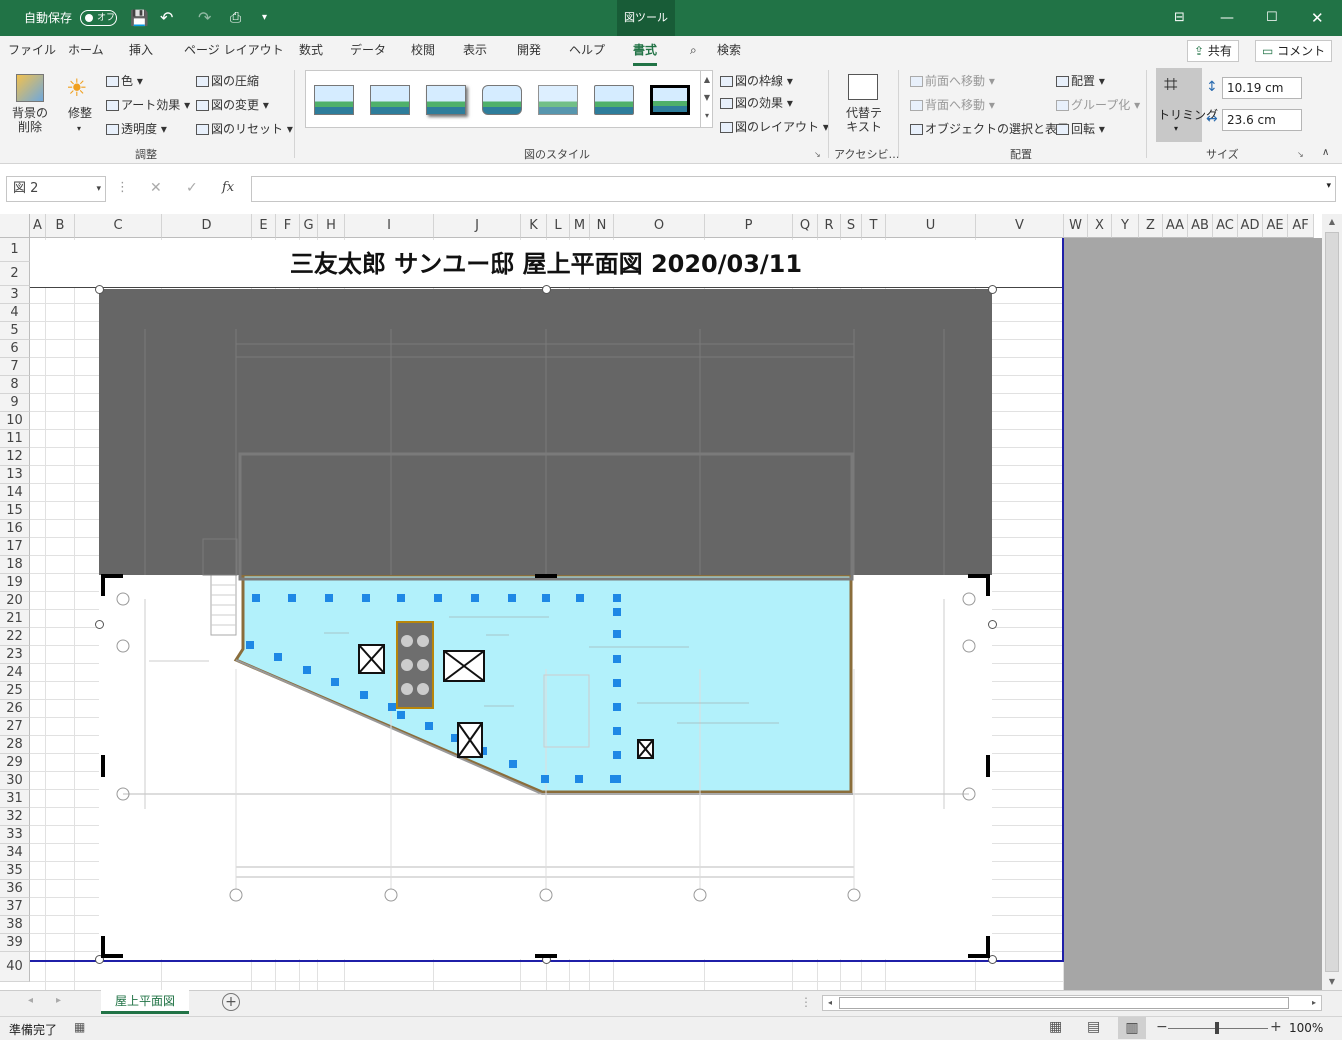  What do you see at coordinates (264, 18) in the screenshot?
I see `customize-qat-icon: ▾` at bounding box center [264, 18].